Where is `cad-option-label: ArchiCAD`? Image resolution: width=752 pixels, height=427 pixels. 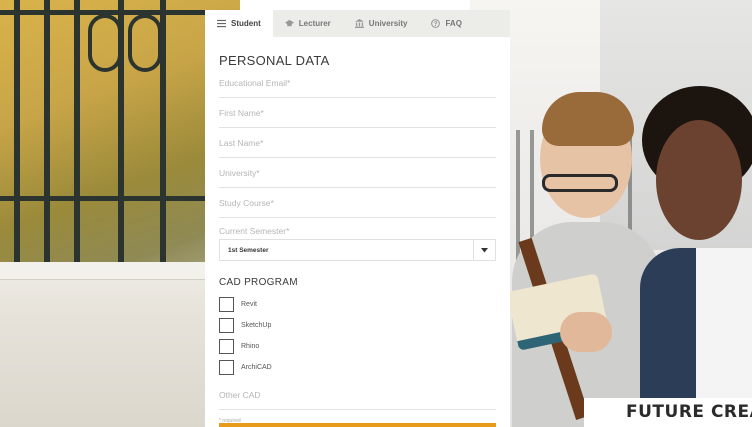 cad-option-label: ArchiCAD is located at coordinates (256, 367).